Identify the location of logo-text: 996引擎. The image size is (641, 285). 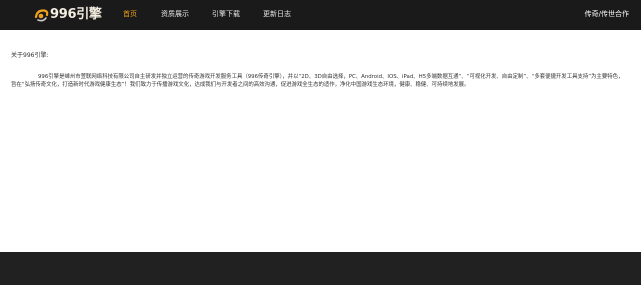
(76, 14).